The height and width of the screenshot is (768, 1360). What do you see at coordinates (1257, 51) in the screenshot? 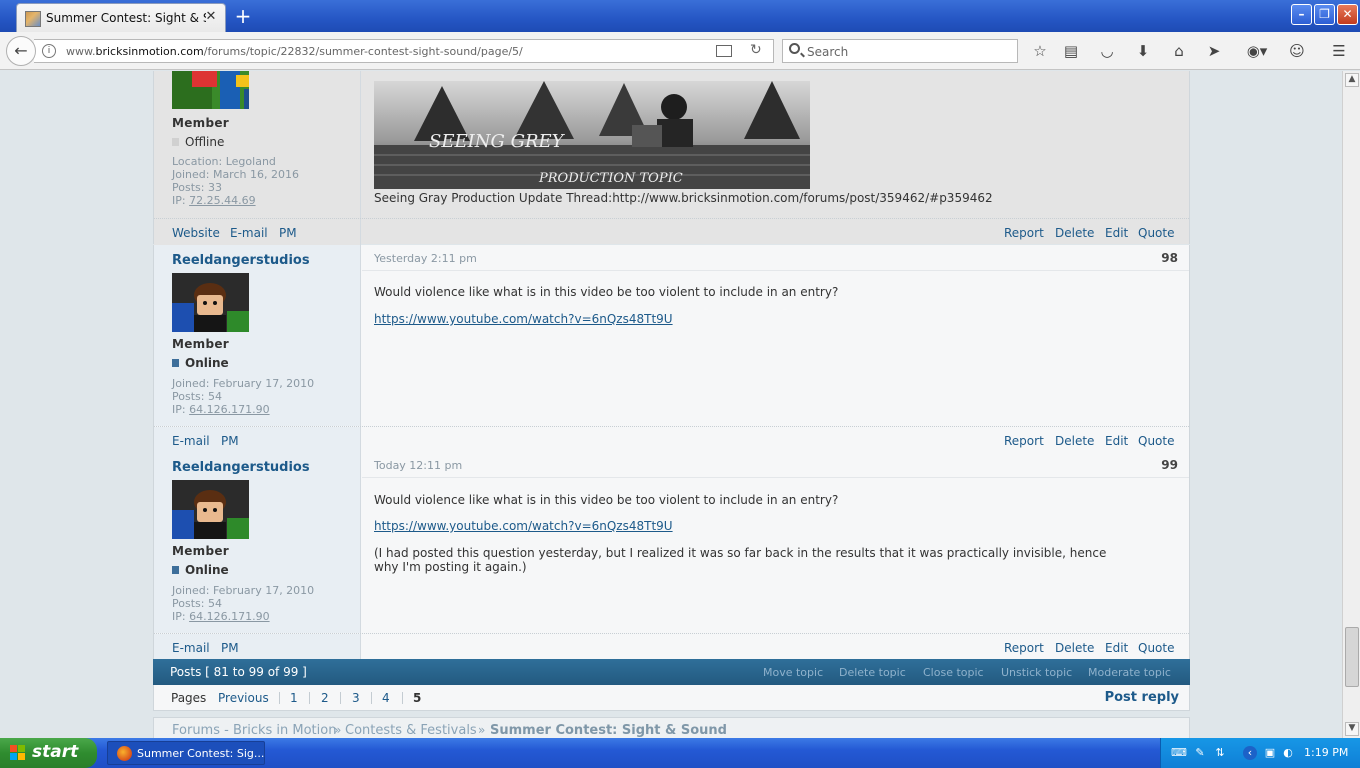
I see `adblock-icon: ◉▾` at bounding box center [1257, 51].